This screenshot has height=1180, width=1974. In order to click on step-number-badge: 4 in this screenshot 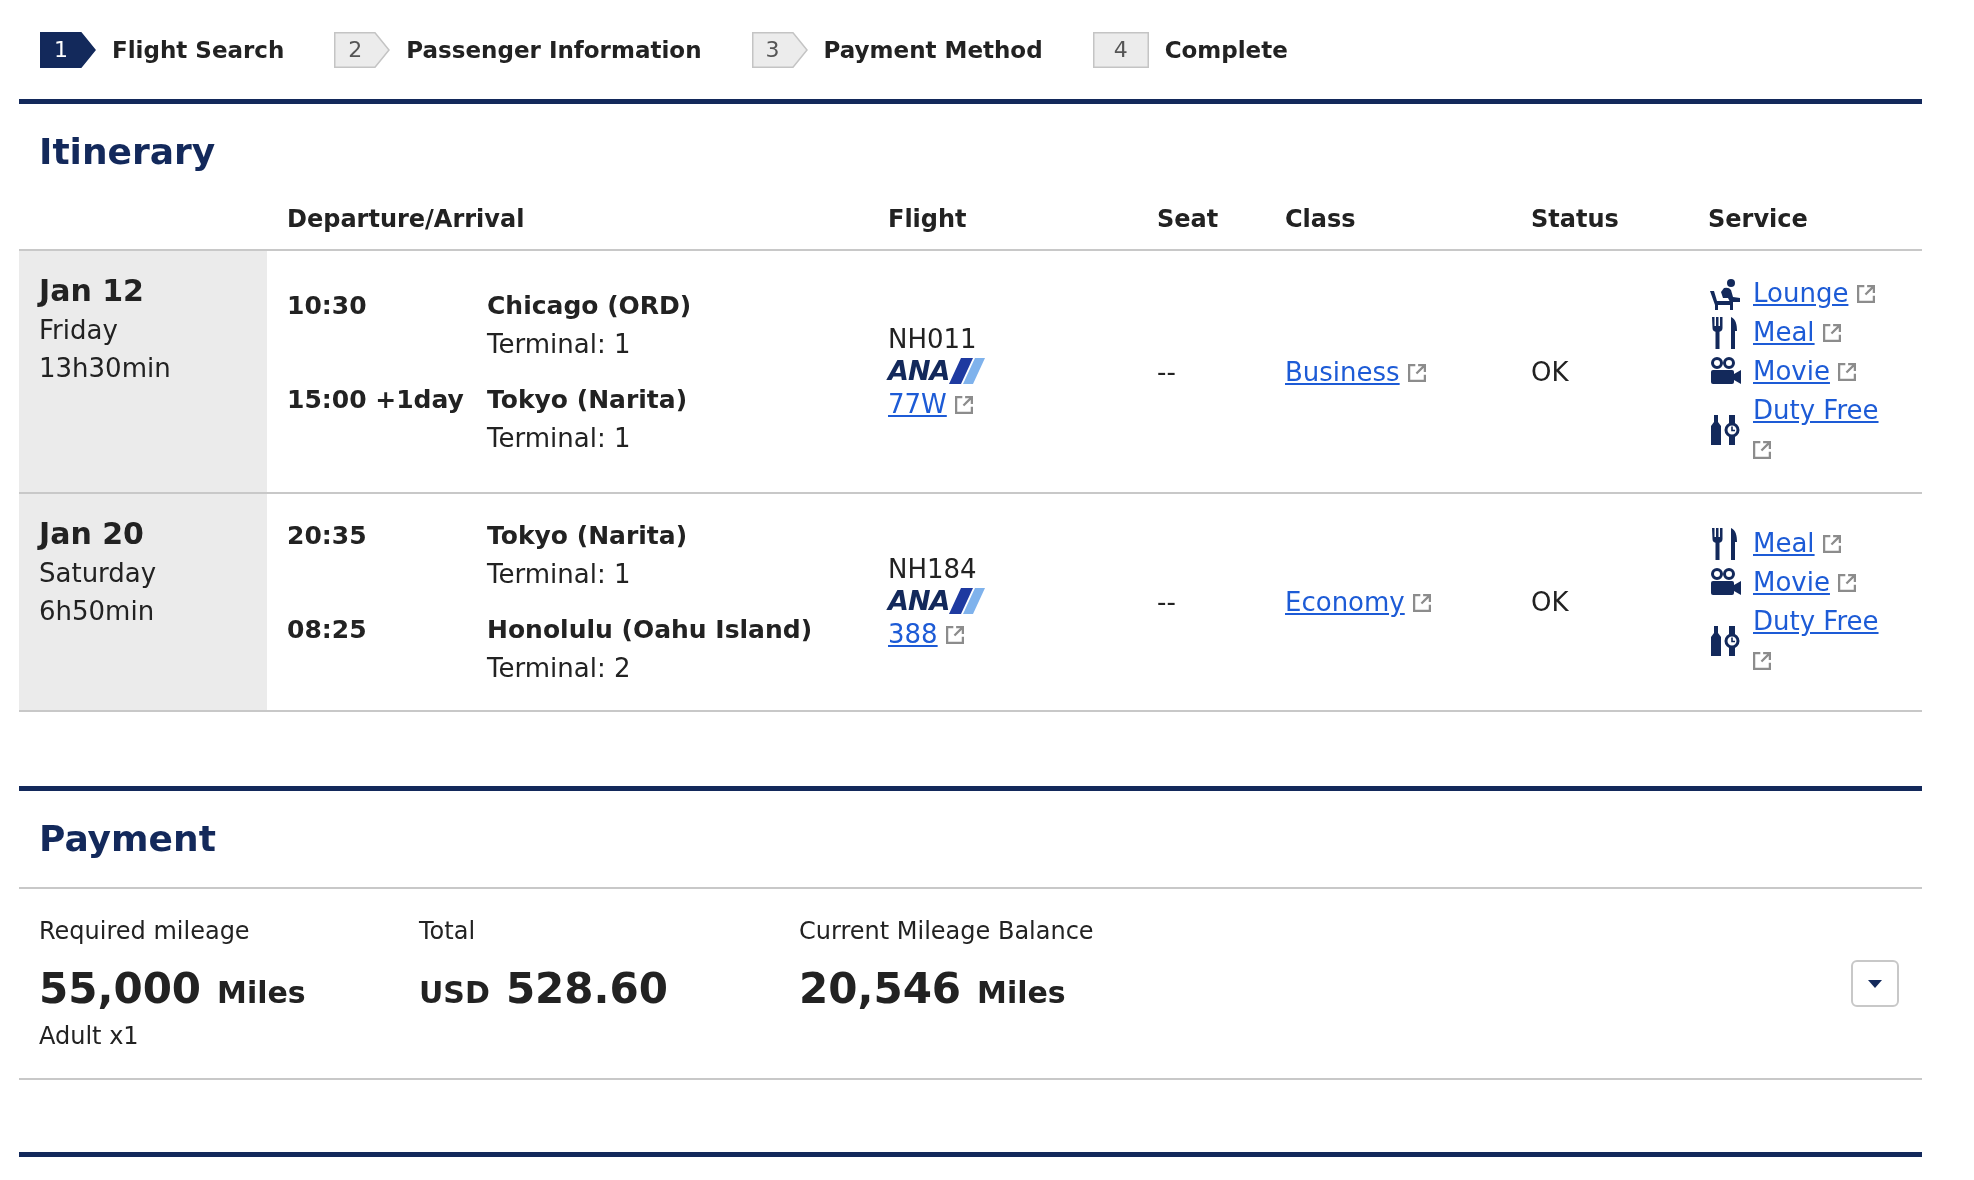, I will do `click(1120, 49)`.